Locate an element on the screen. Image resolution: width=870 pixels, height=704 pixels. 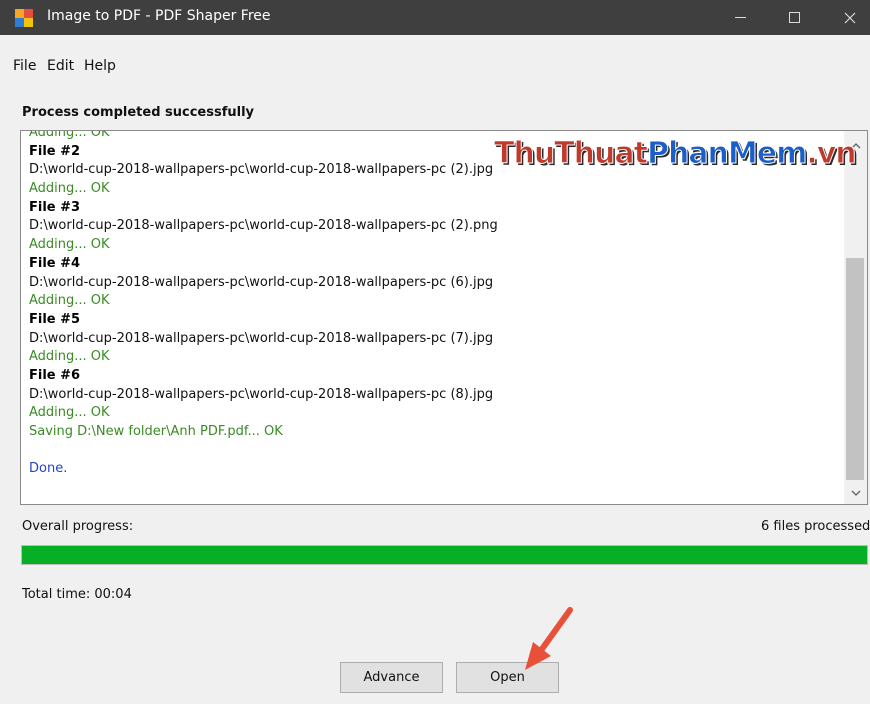
app-icon is located at coordinates (24, 18).